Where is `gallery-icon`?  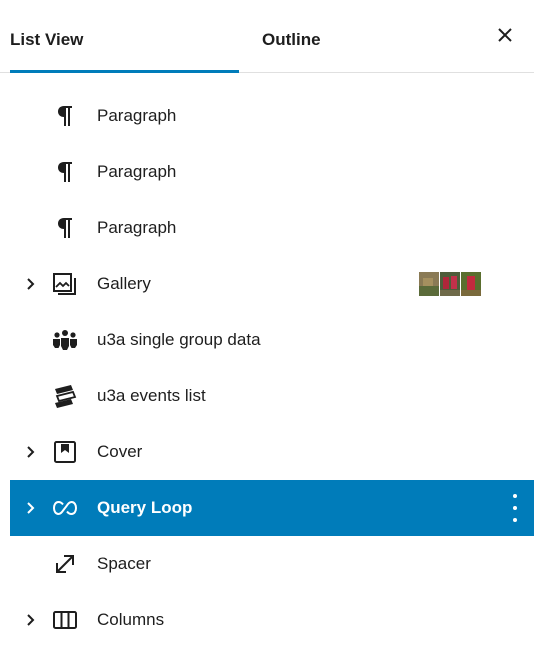 gallery-icon is located at coordinates (65, 284).